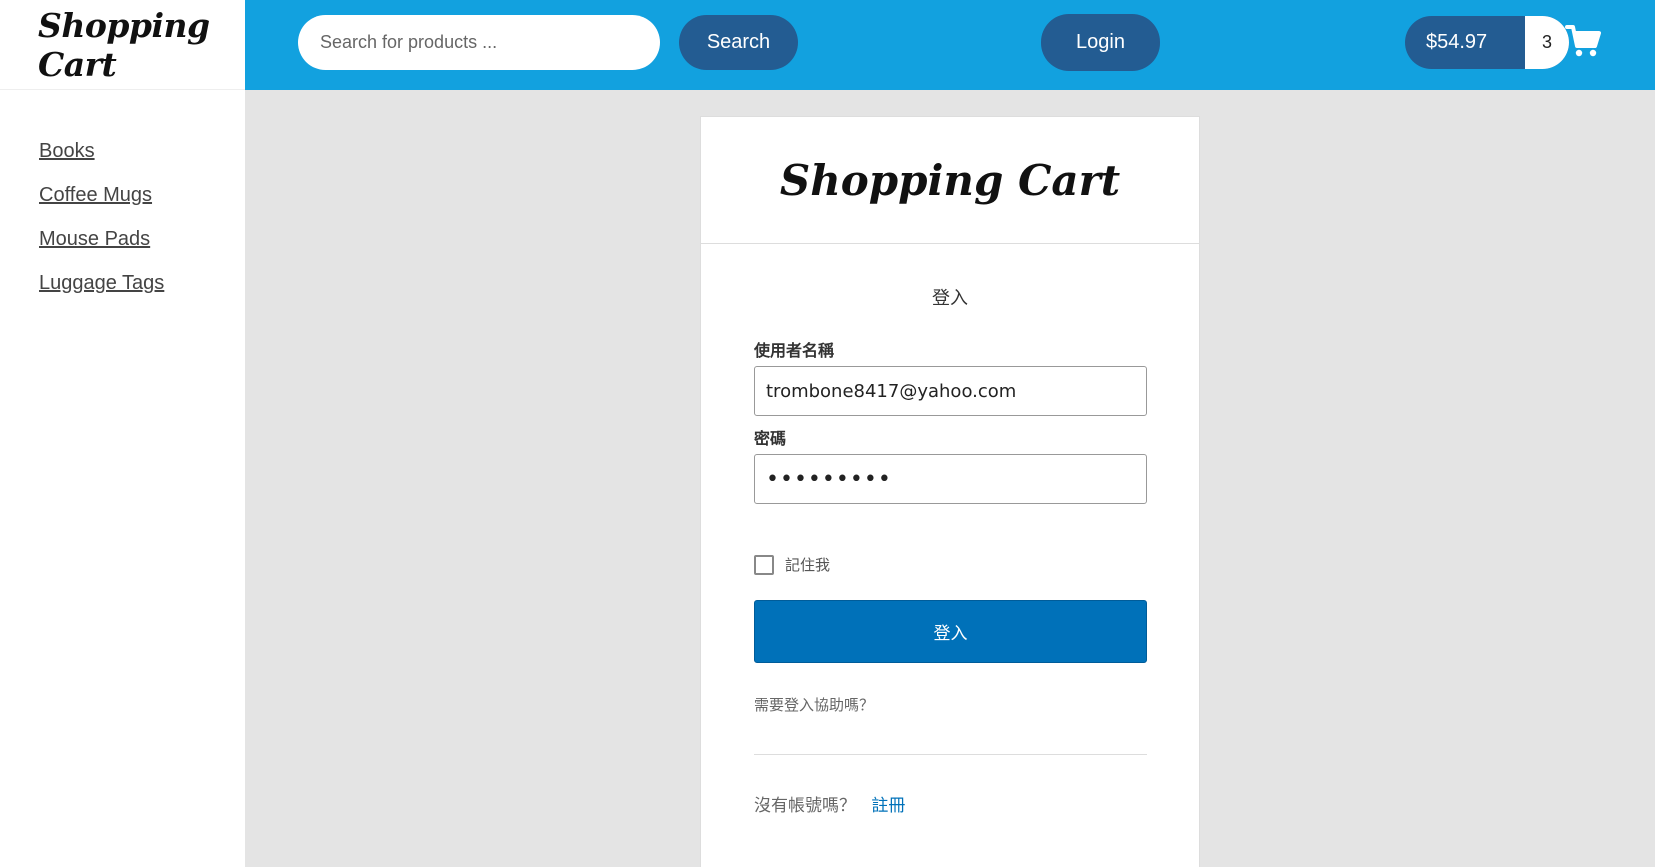 The image size is (1655, 867). Describe the element at coordinates (950, 631) in the screenshot. I see `login-submit-button: 登入` at that location.